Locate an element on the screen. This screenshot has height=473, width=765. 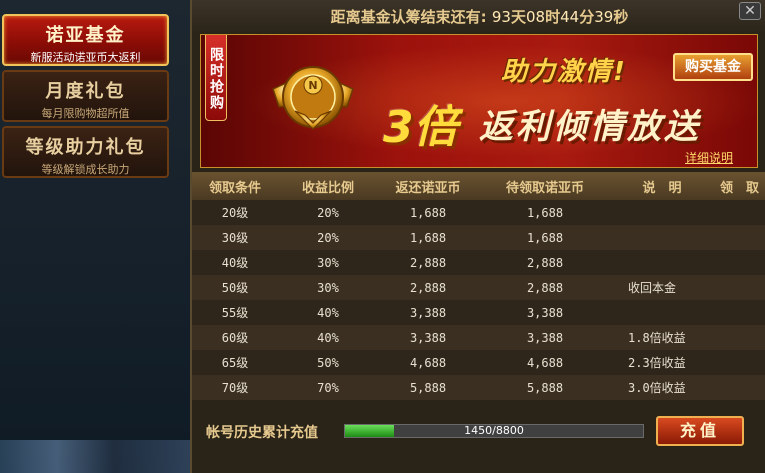
recharge-footer: 帐号历史累计充值 1450/8800 充值 is located at coordinates (478, 437).